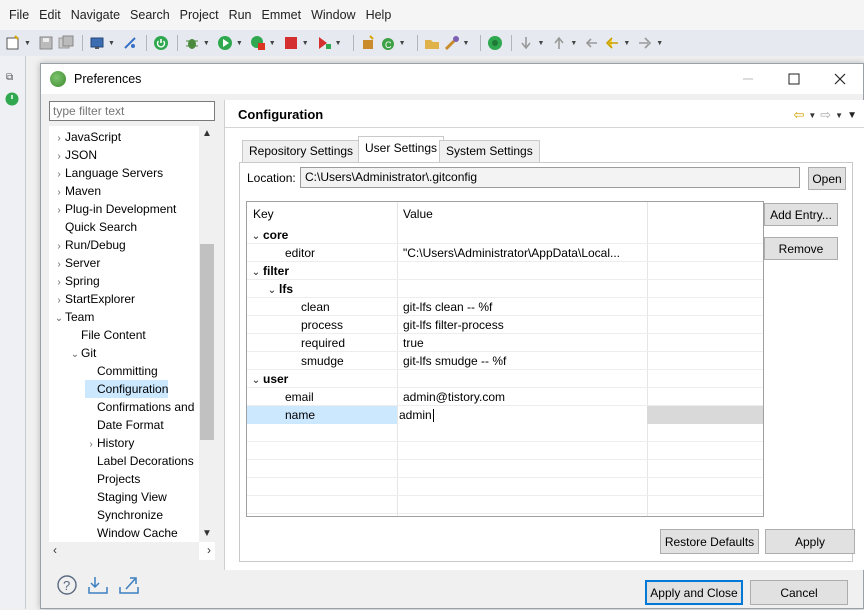  Describe the element at coordinates (388, 43) in the screenshot. I see `new-class-icon: C` at that location.